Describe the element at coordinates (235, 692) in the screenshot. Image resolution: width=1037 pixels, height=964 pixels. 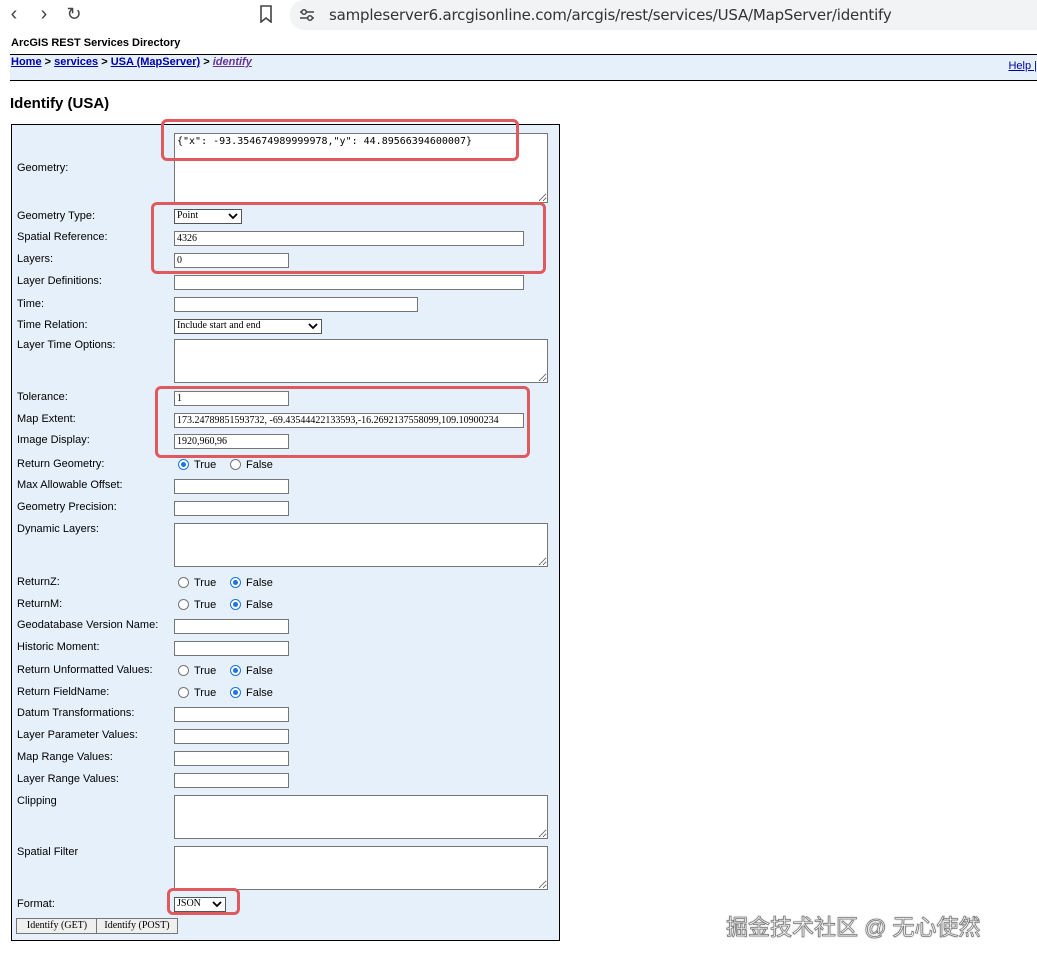
I see `return-fieldname-false-radio` at that location.